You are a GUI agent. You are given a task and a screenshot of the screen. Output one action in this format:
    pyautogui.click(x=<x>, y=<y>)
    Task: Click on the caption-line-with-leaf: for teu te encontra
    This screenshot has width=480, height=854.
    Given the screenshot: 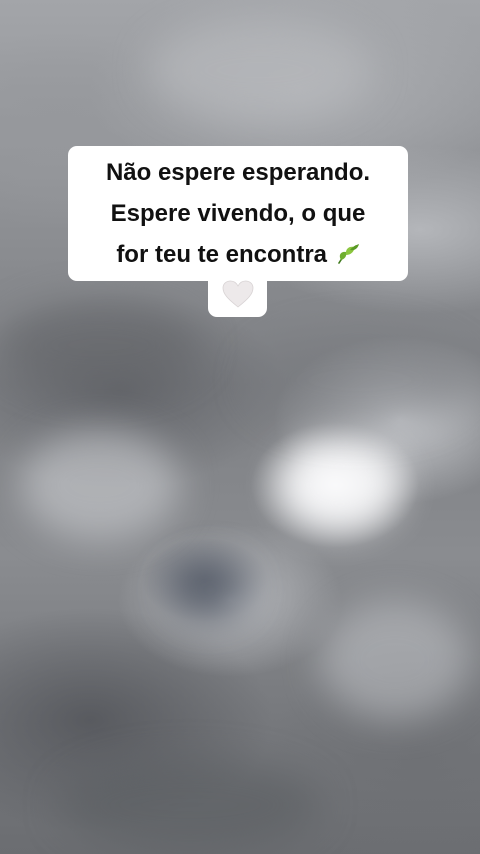 What is the action you would take?
    pyautogui.click(x=238, y=254)
    